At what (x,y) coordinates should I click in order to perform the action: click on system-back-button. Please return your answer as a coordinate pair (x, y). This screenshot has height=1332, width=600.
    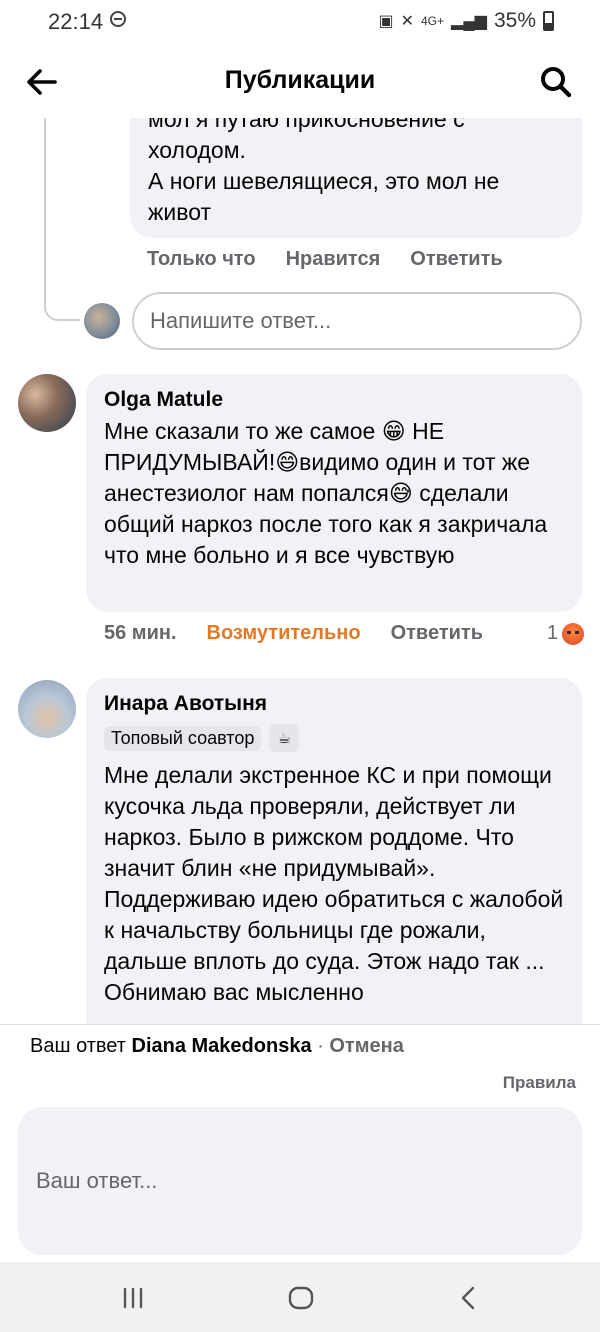
    Looking at the image, I should click on (469, 1298).